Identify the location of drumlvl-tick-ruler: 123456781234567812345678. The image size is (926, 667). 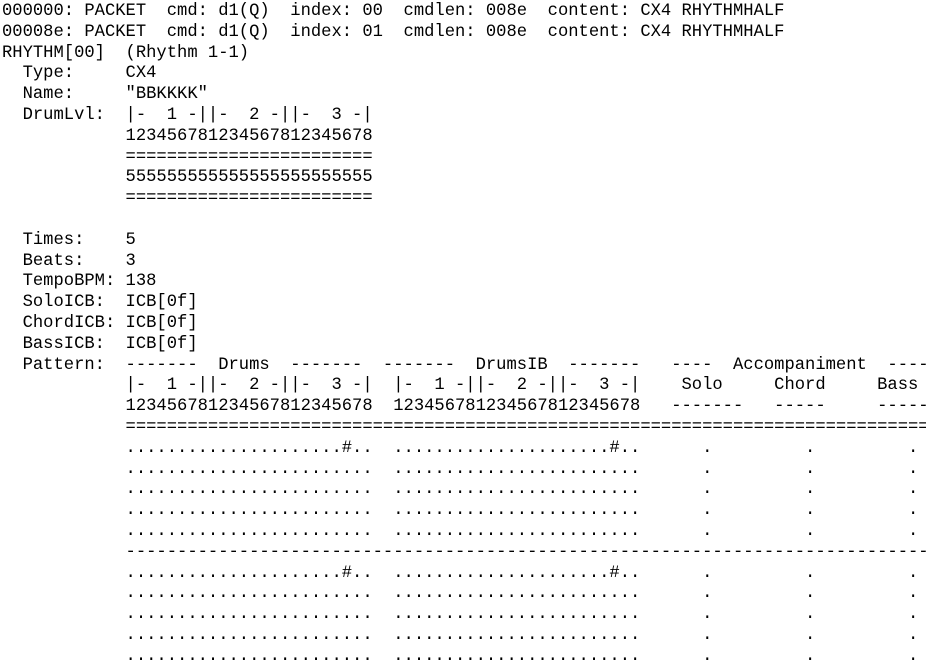
(187, 136).